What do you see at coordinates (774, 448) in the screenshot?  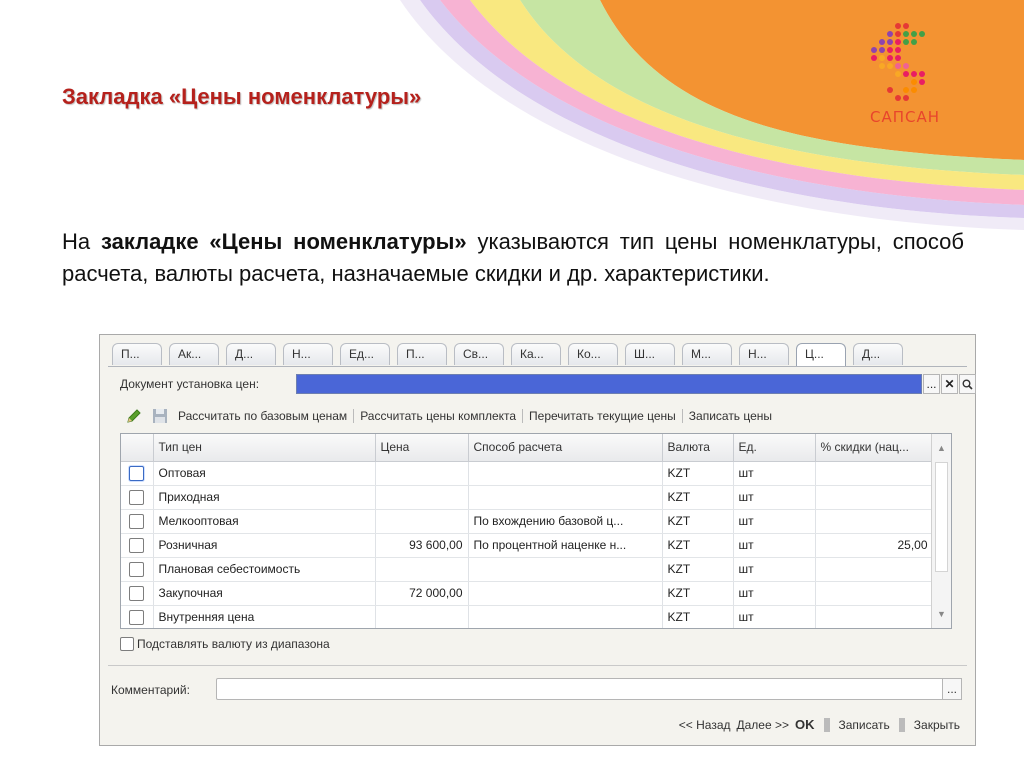 I see `header-unit: Ед.` at bounding box center [774, 448].